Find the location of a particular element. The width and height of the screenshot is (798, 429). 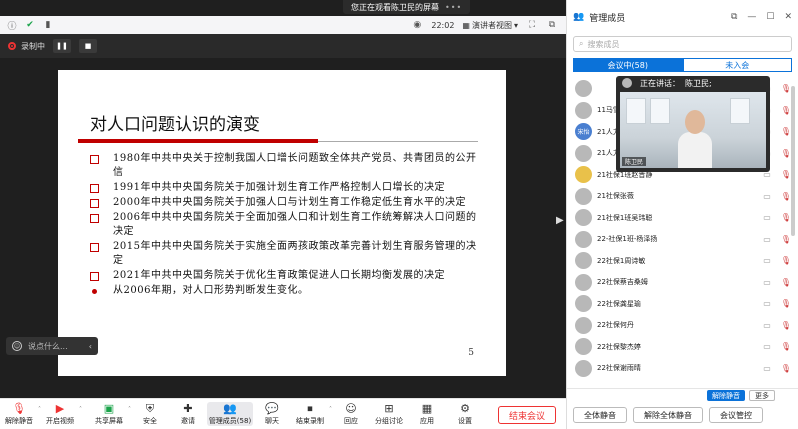

settings-button: ⚙ 设置 is located at coordinates (465, 414).